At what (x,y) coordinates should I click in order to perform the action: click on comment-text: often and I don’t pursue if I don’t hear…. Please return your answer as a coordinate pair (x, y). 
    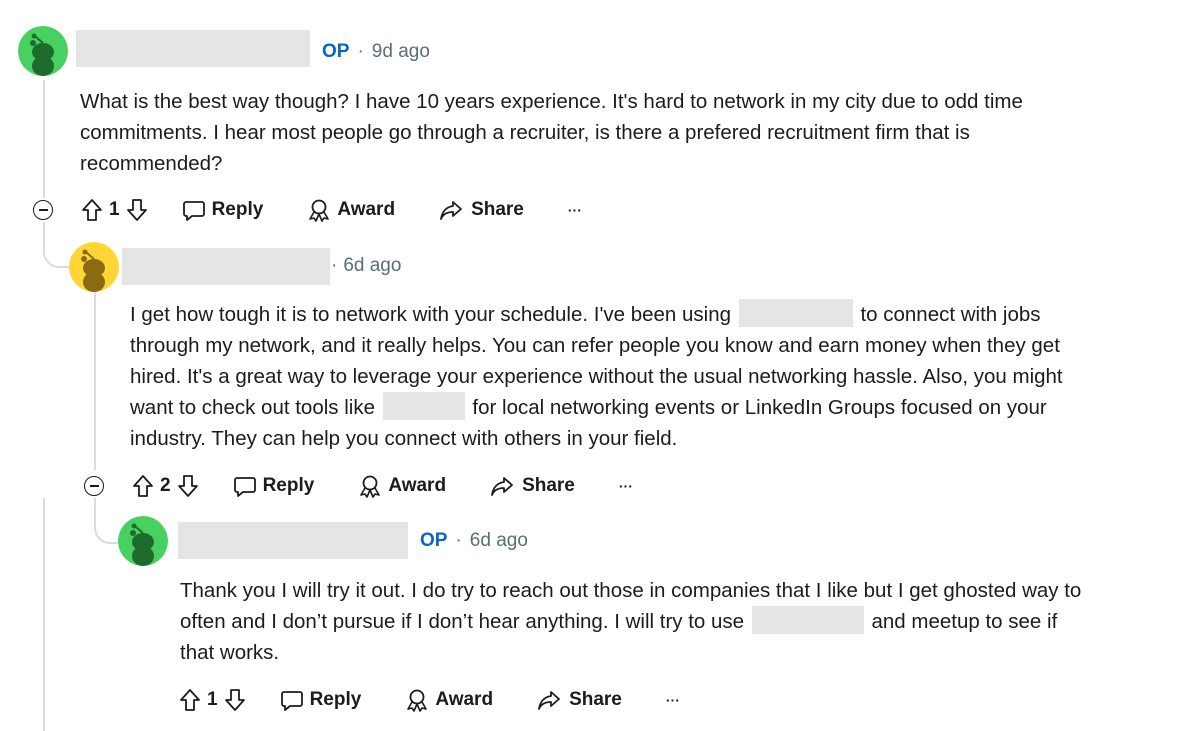
    Looking at the image, I should click on (462, 621).